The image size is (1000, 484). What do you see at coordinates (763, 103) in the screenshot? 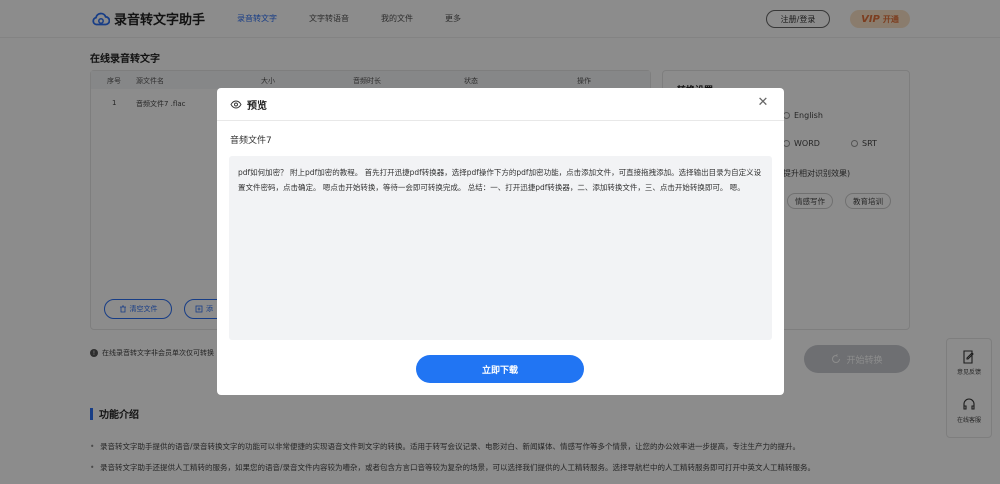
I see `close-icon: ✕` at bounding box center [763, 103].